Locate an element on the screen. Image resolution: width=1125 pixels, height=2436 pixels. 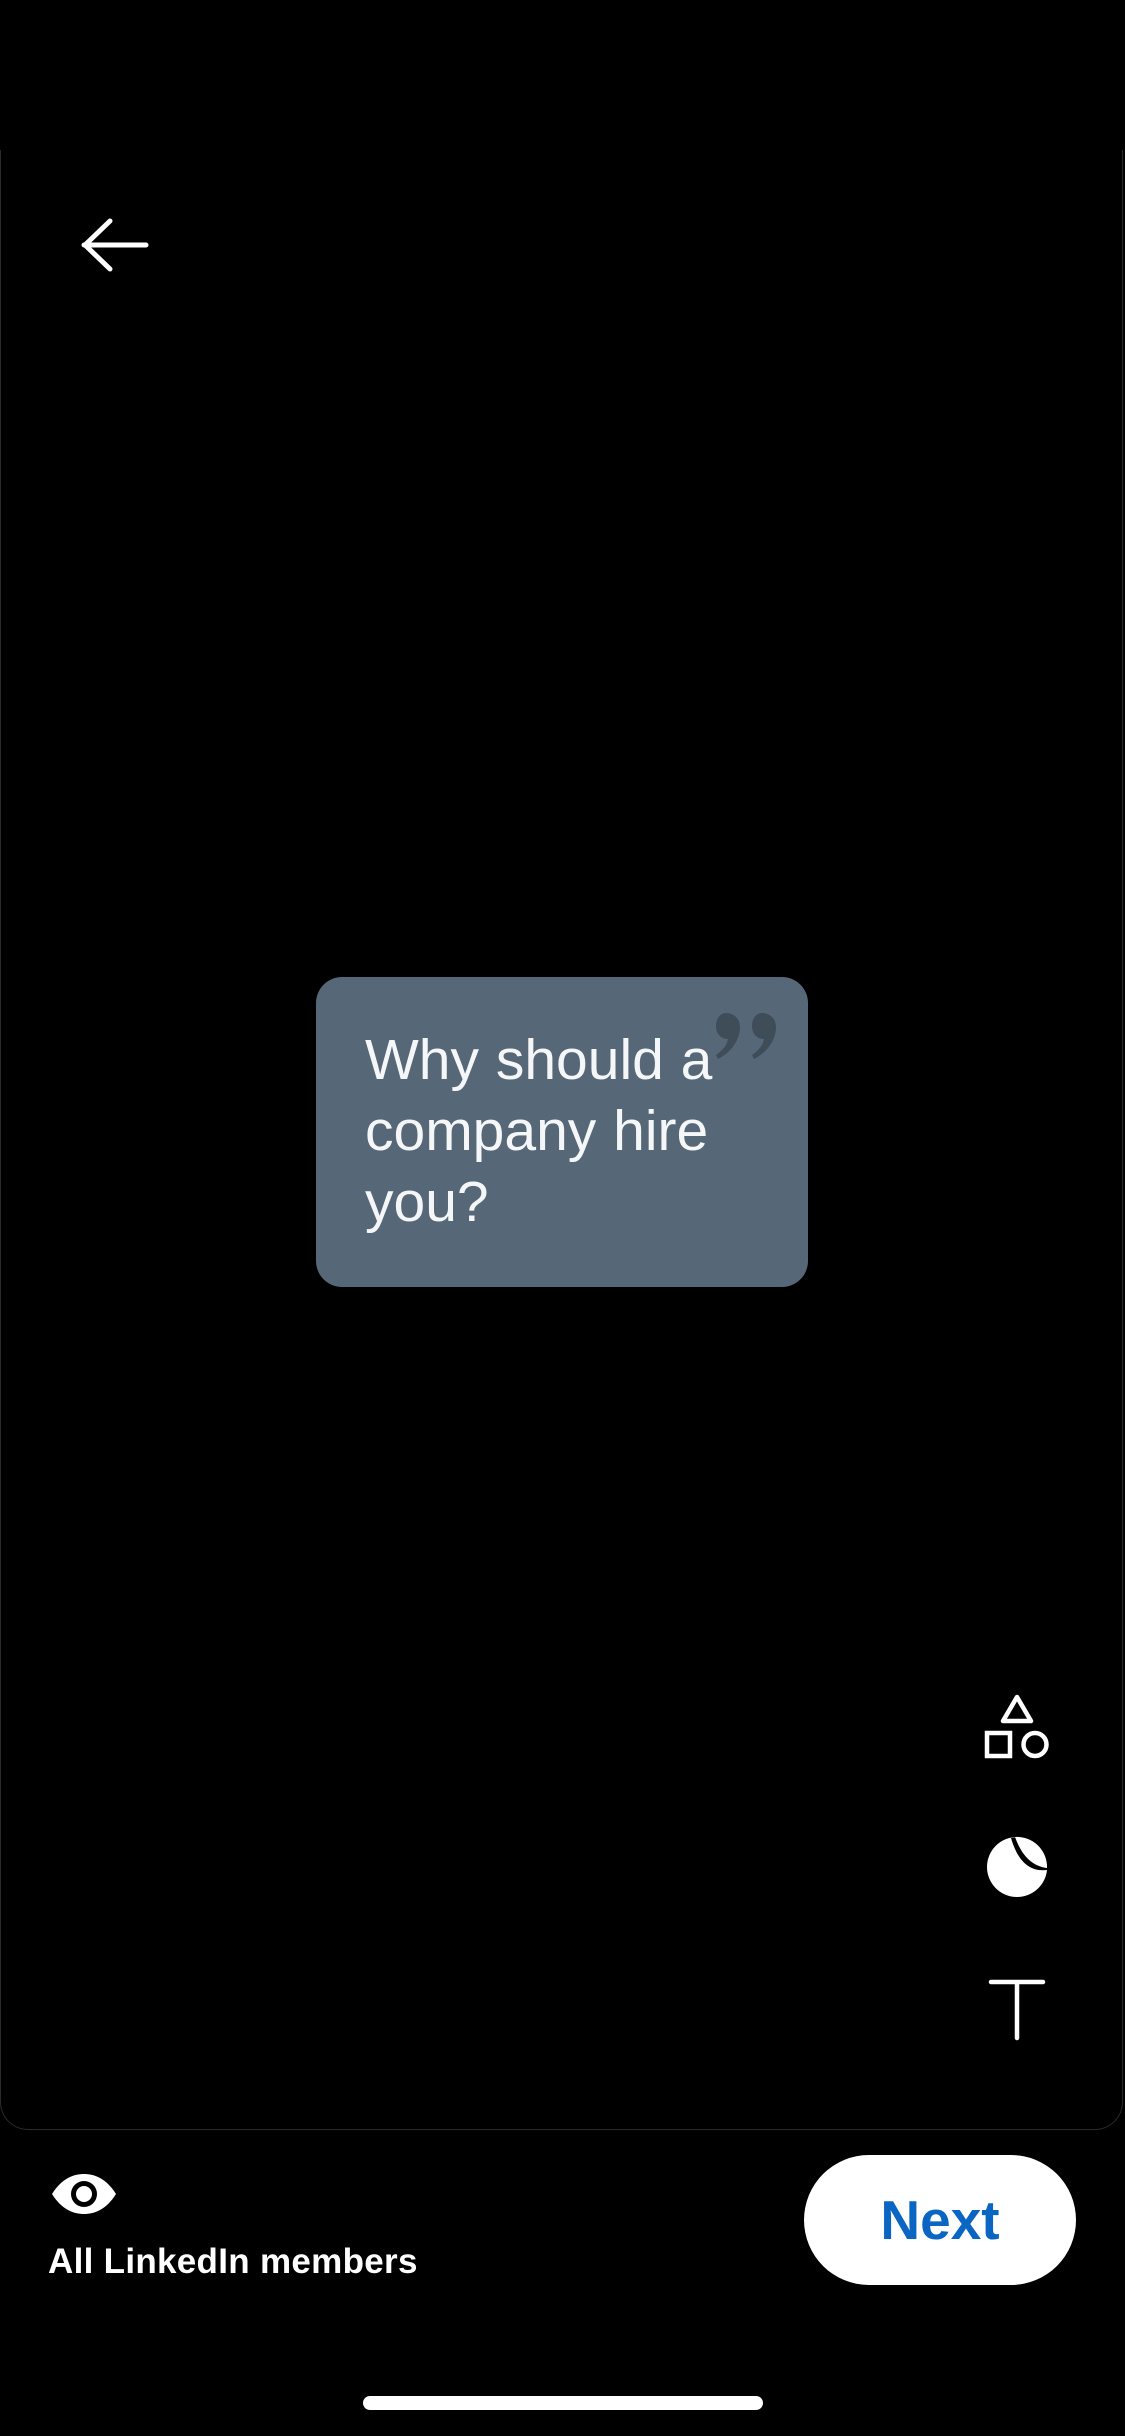
eye-icon is located at coordinates (84, 2194).